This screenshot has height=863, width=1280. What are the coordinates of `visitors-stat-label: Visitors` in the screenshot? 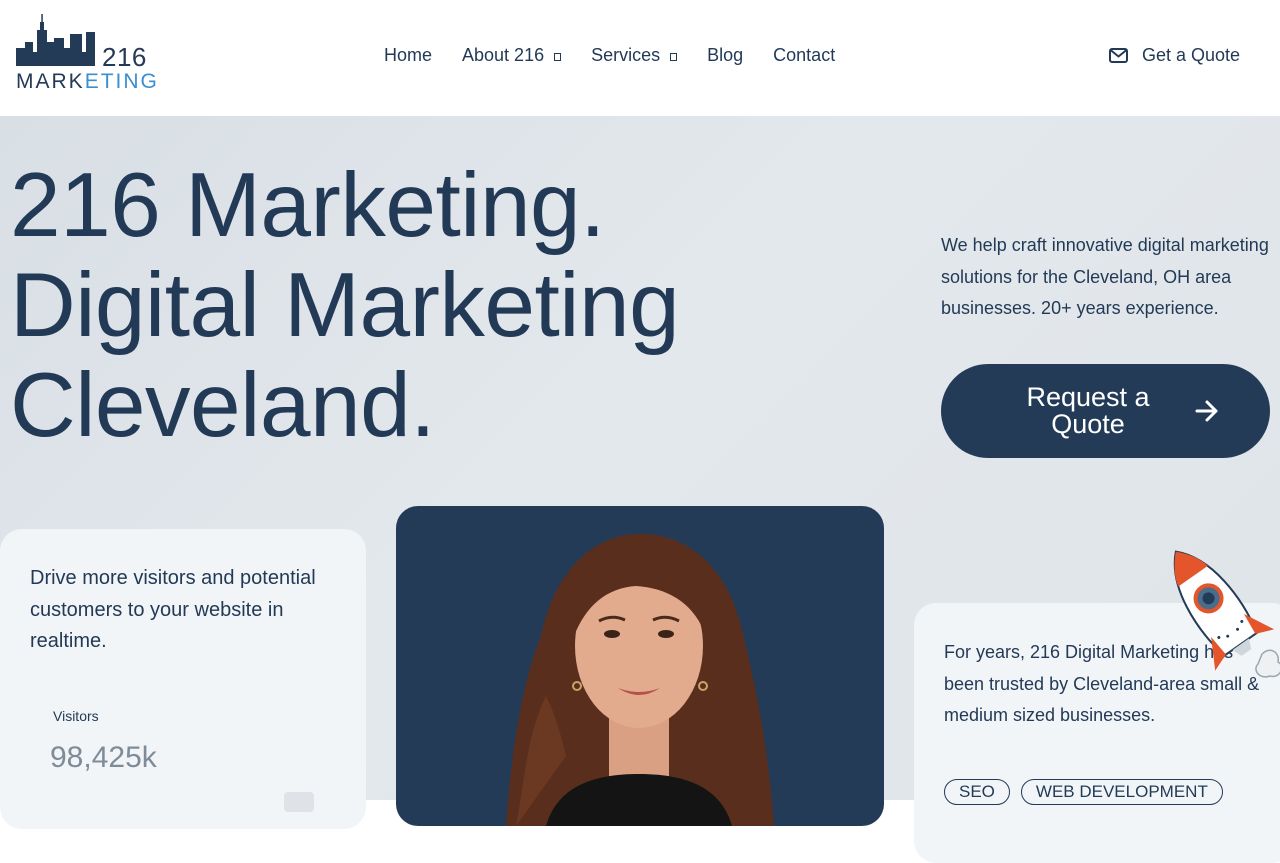 It's located at (76, 716).